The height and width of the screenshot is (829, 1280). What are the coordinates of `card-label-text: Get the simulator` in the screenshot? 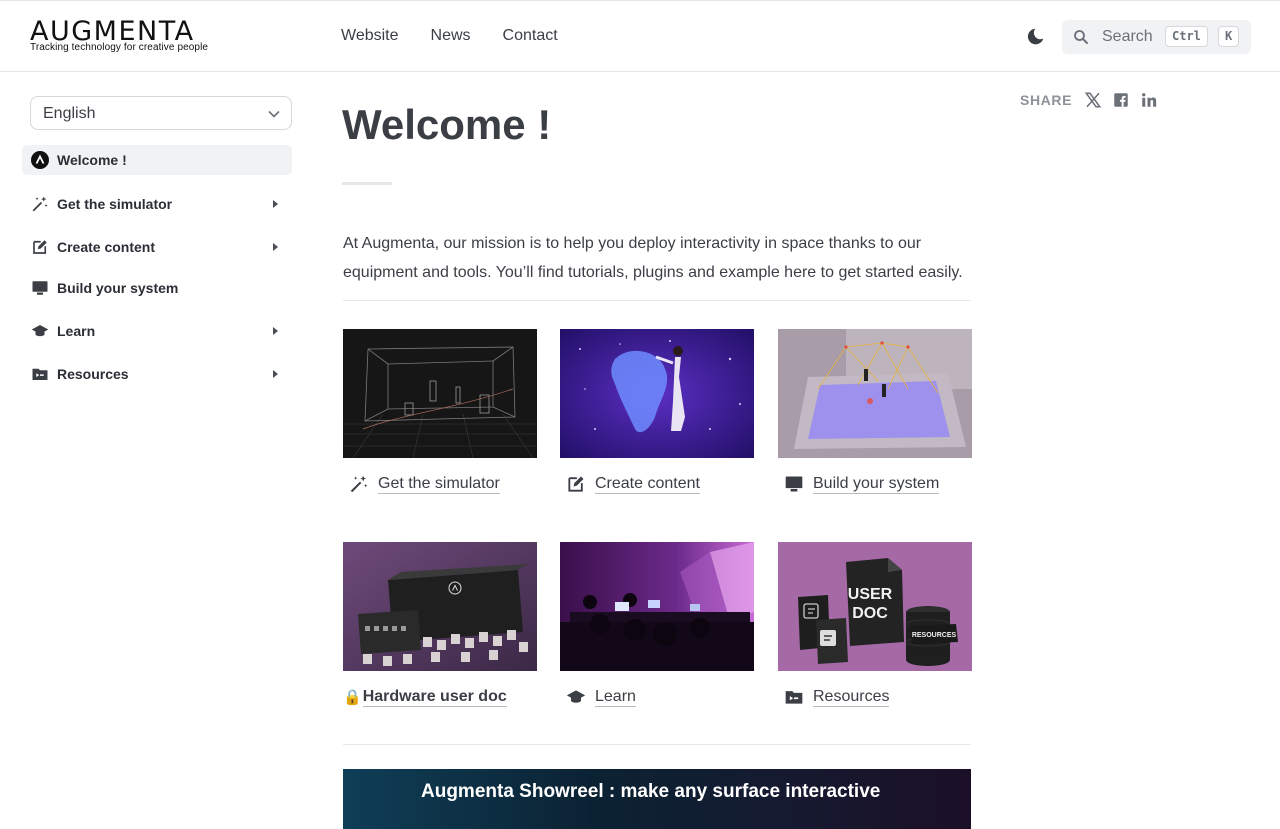 It's located at (439, 484).